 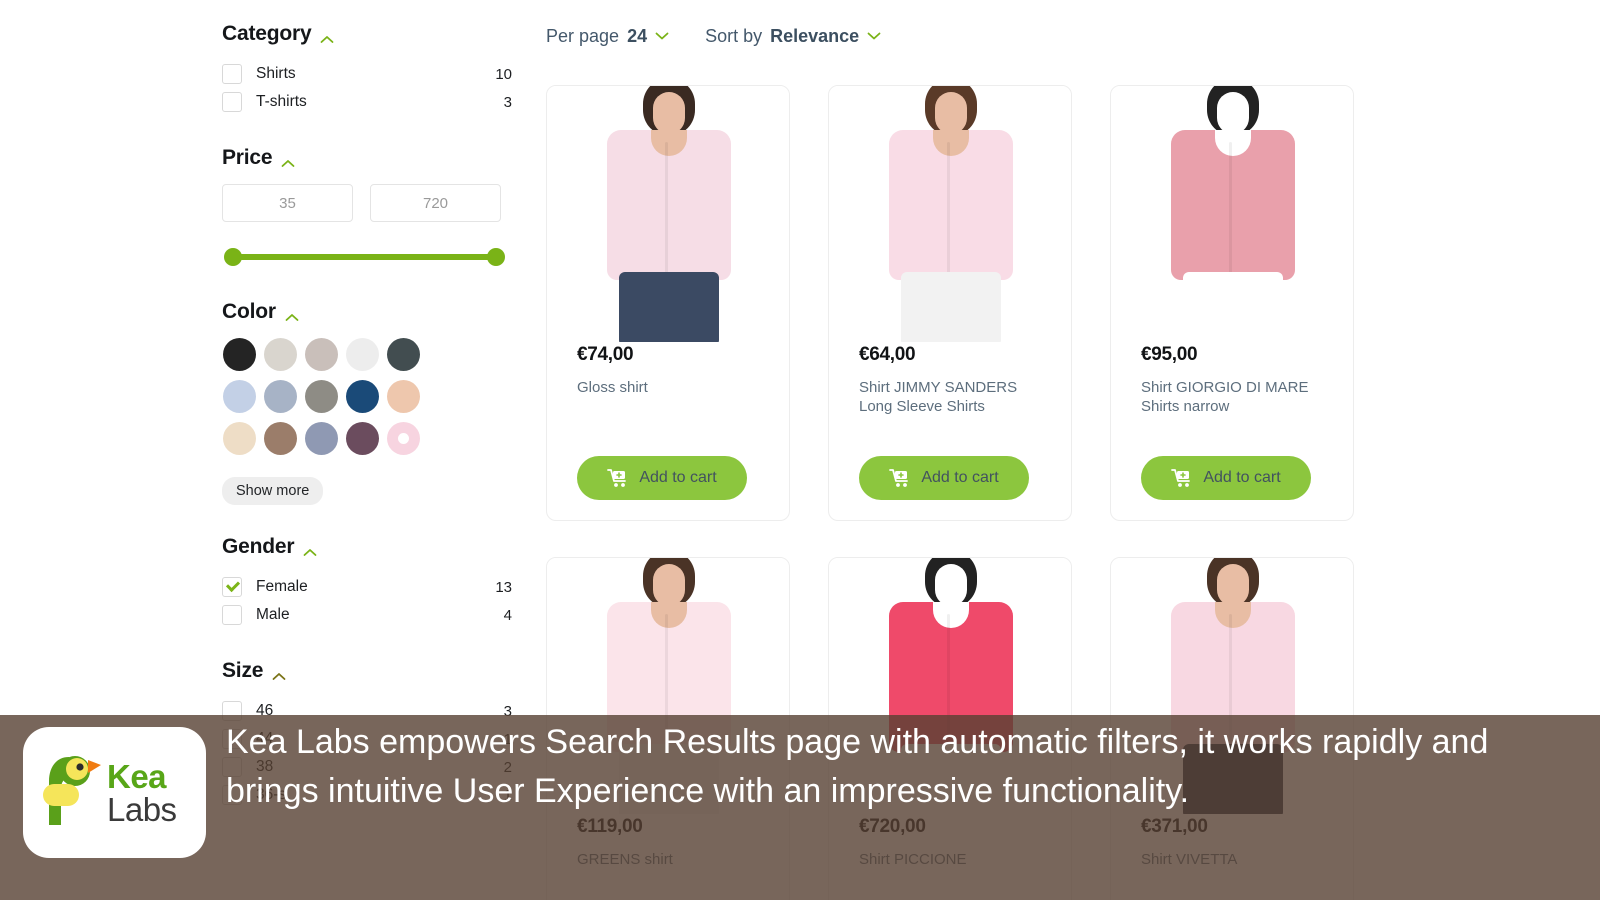 I want to click on kea-labs-logo: Kea Labs, so click(x=114, y=792).